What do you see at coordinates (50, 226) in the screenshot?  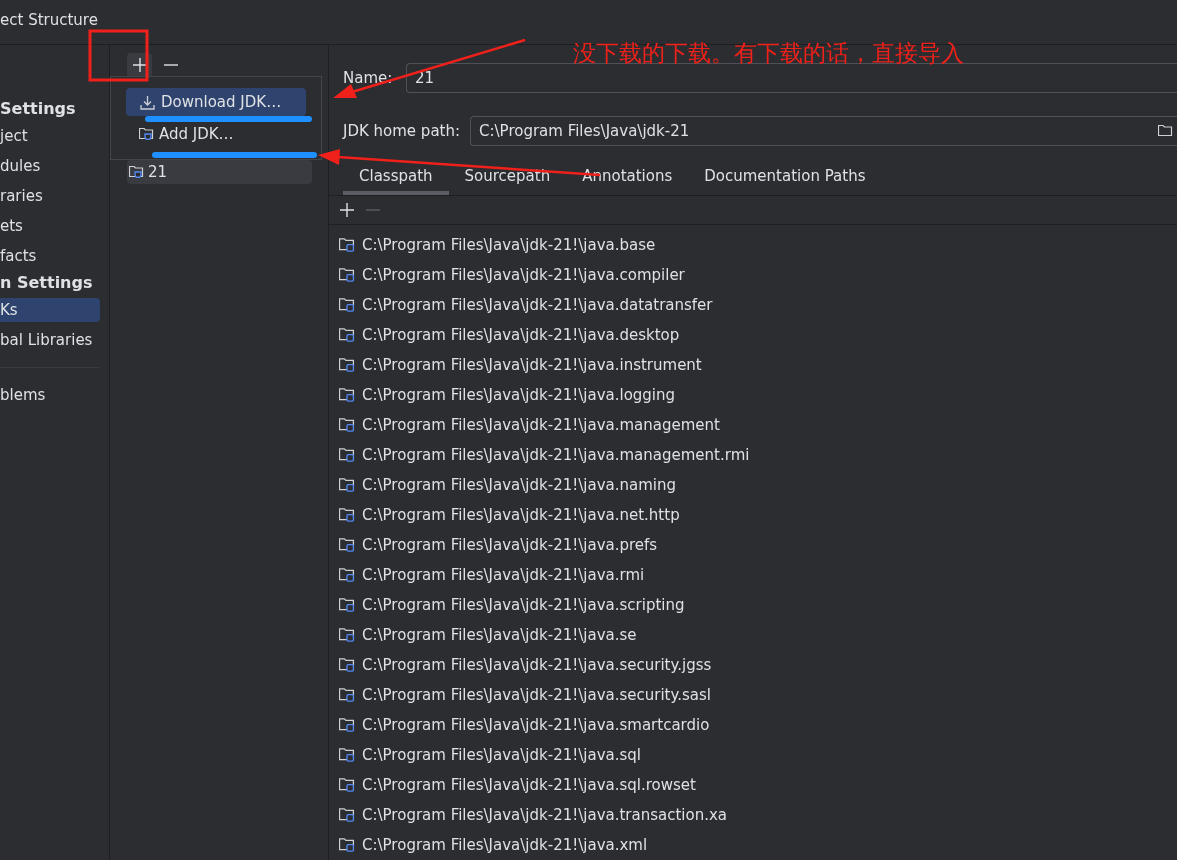 I see `sidebar-item: ets` at bounding box center [50, 226].